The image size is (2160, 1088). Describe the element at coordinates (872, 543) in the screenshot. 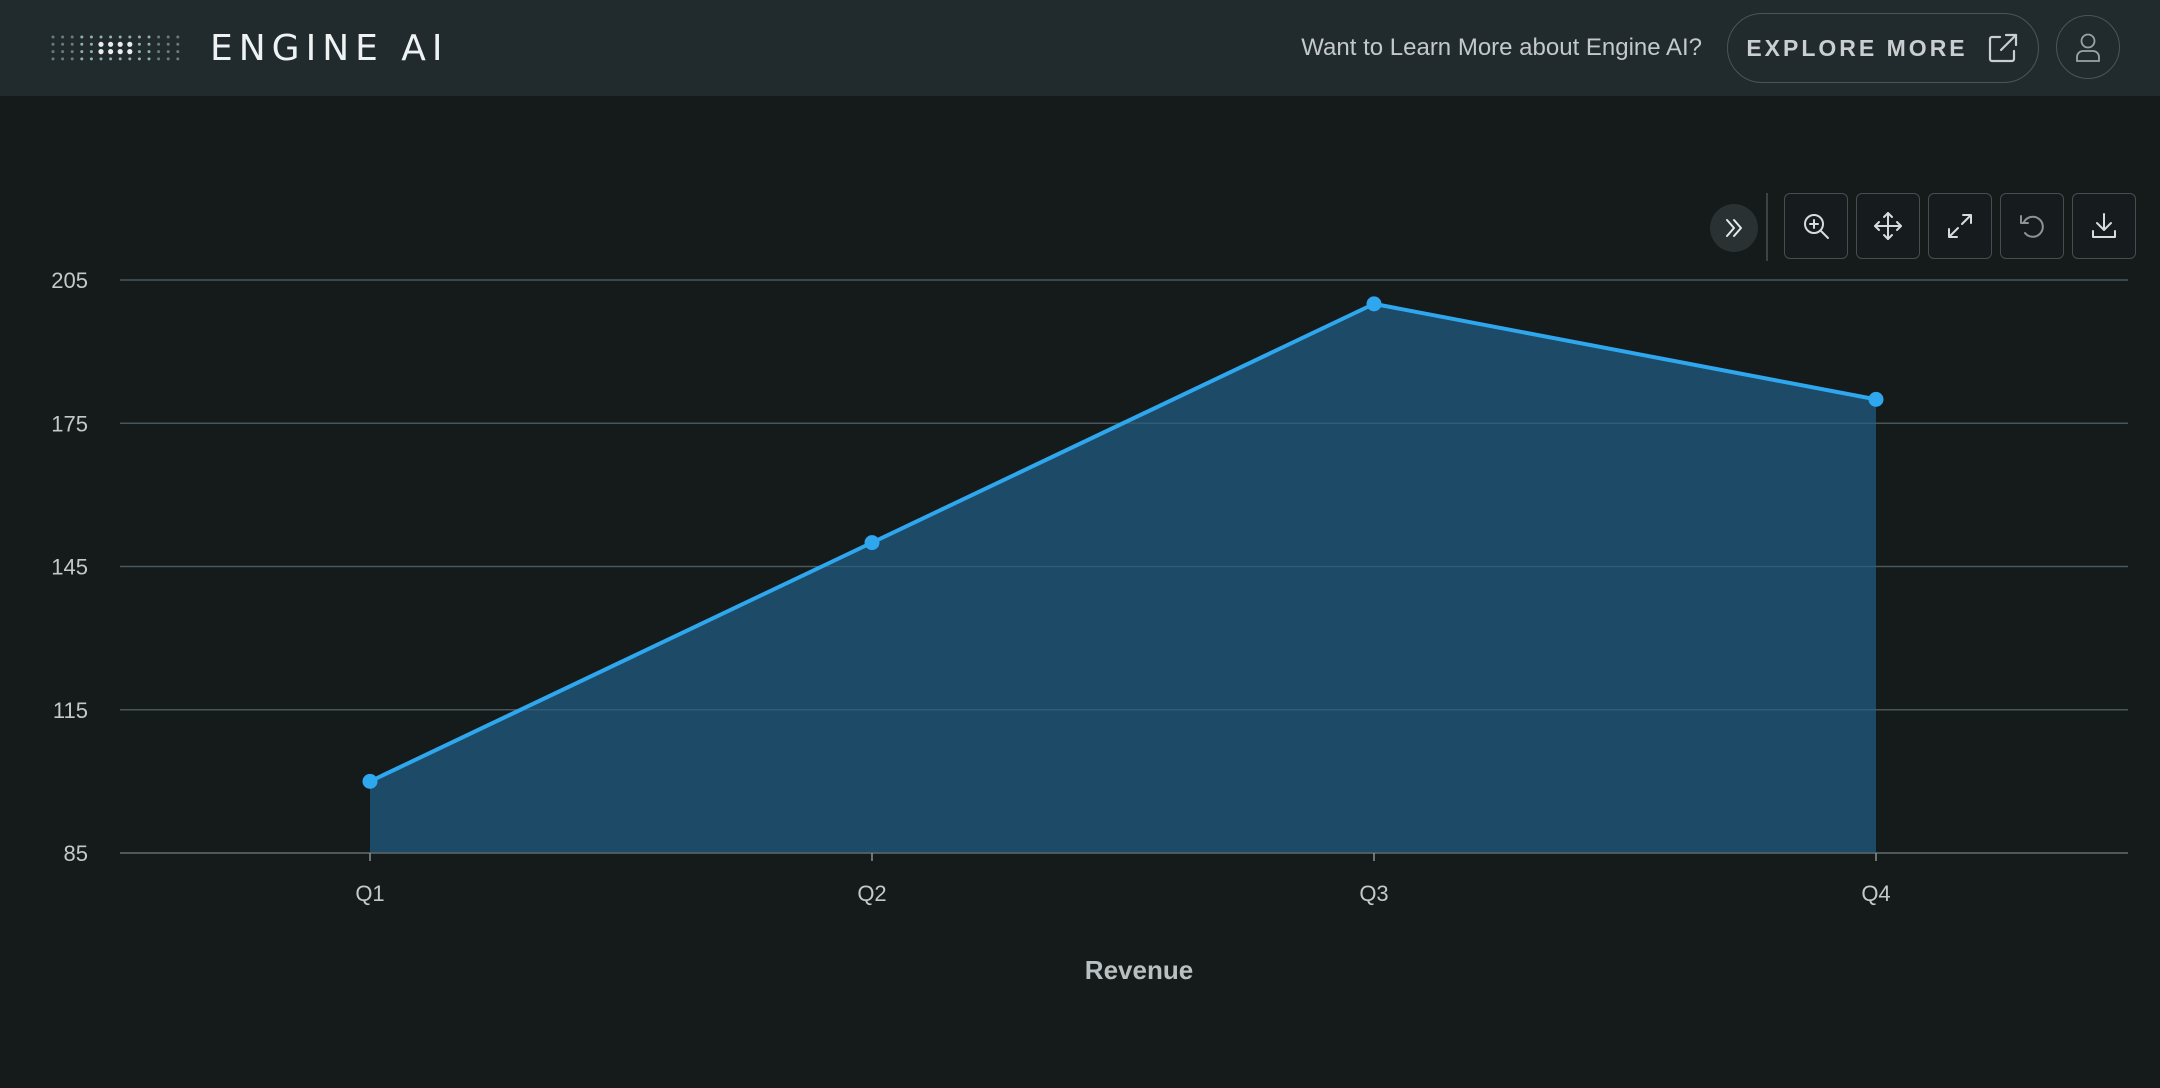

I see `data-point-q2` at that location.